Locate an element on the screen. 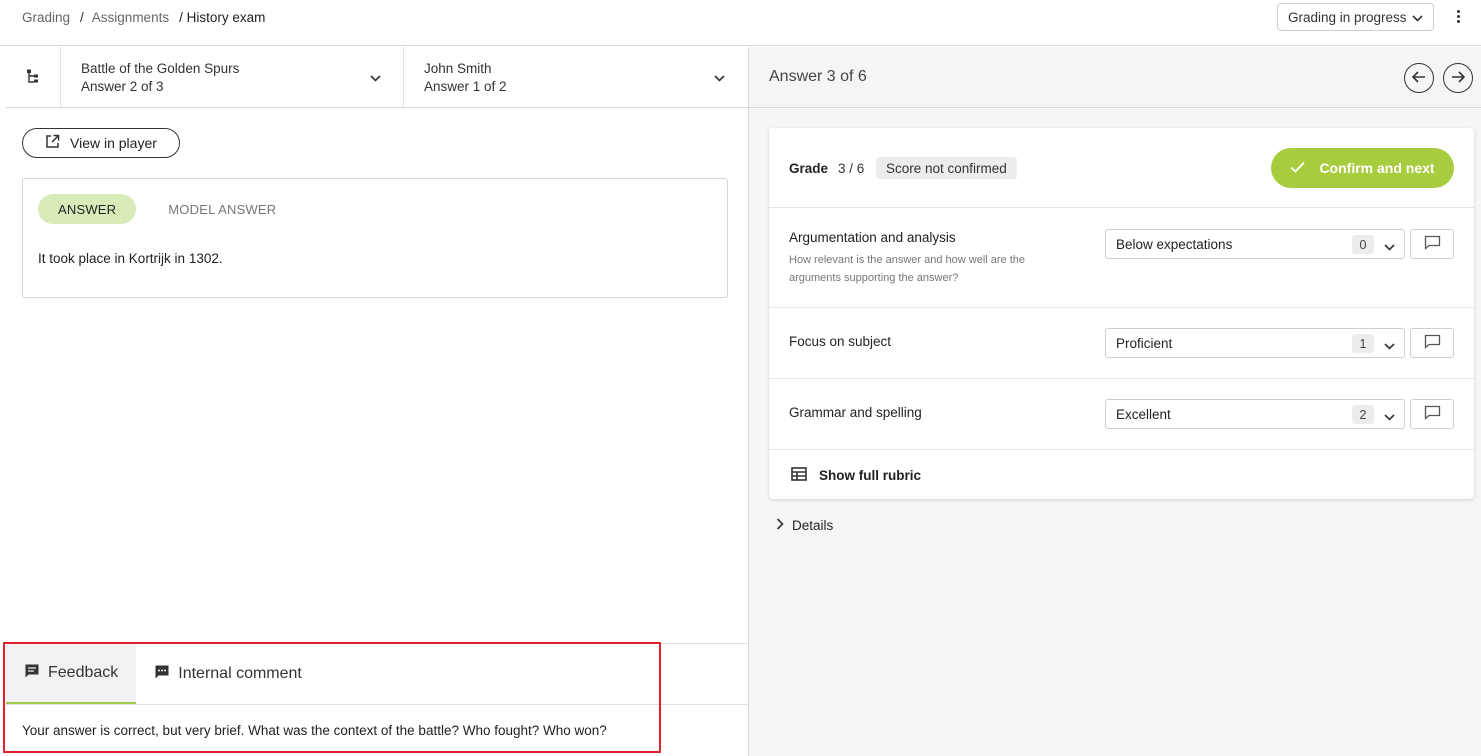 The width and height of the screenshot is (1481, 756). external-link-icon is located at coordinates (52, 143).